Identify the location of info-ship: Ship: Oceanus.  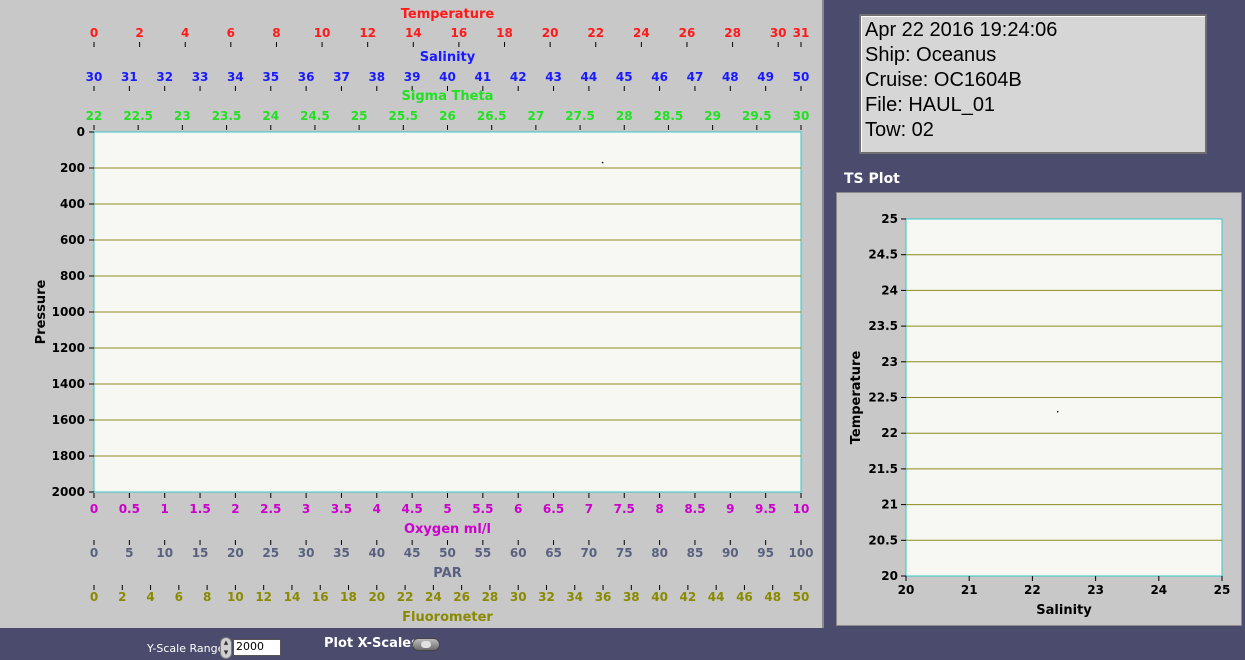
(931, 55).